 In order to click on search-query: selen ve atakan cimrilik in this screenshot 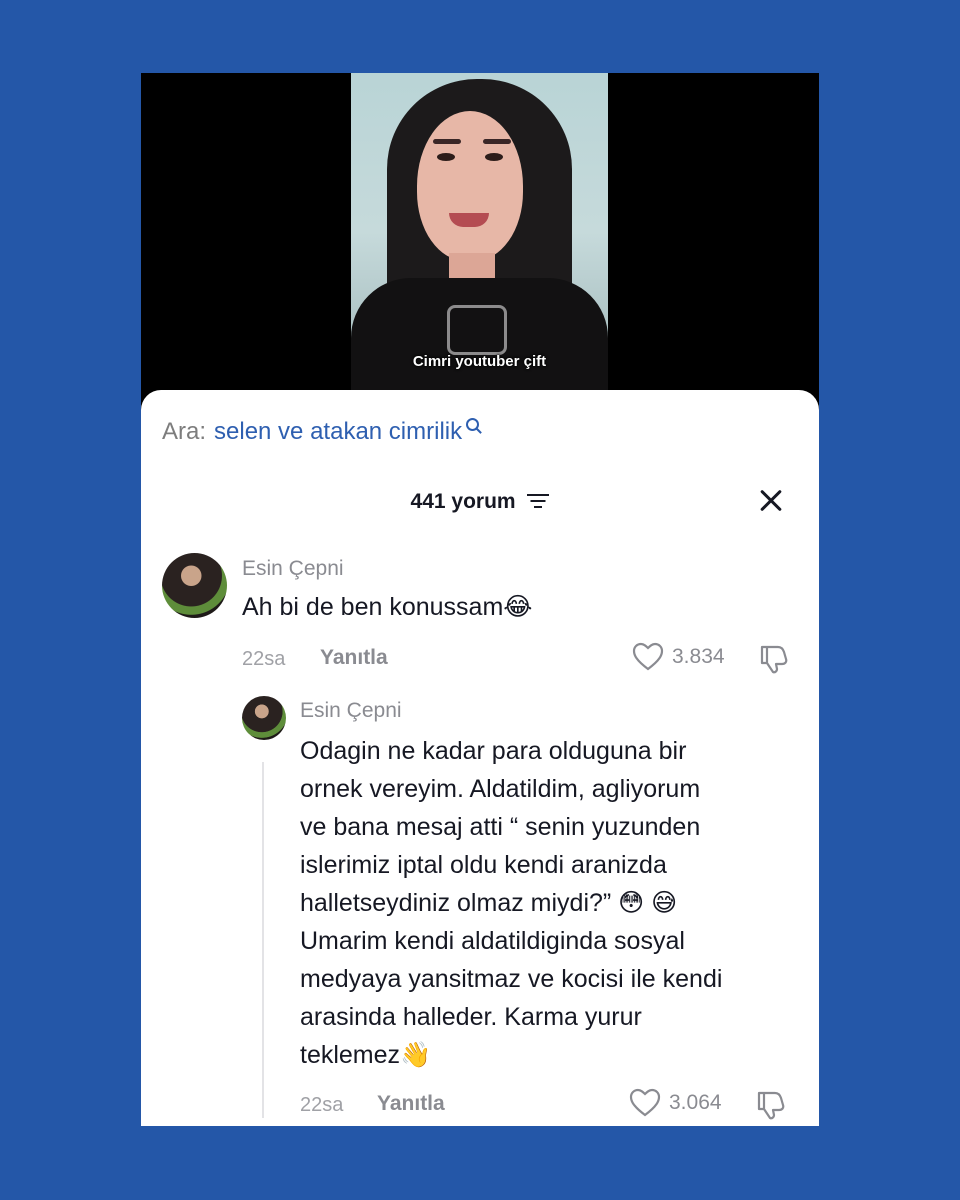, I will do `click(338, 432)`.